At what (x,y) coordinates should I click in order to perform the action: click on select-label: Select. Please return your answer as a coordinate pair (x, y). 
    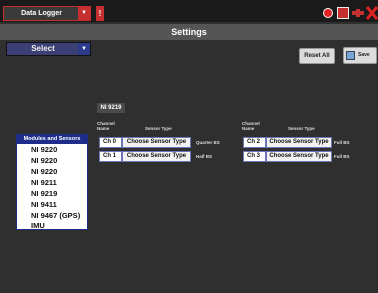
    Looking at the image, I should click on (43, 48).